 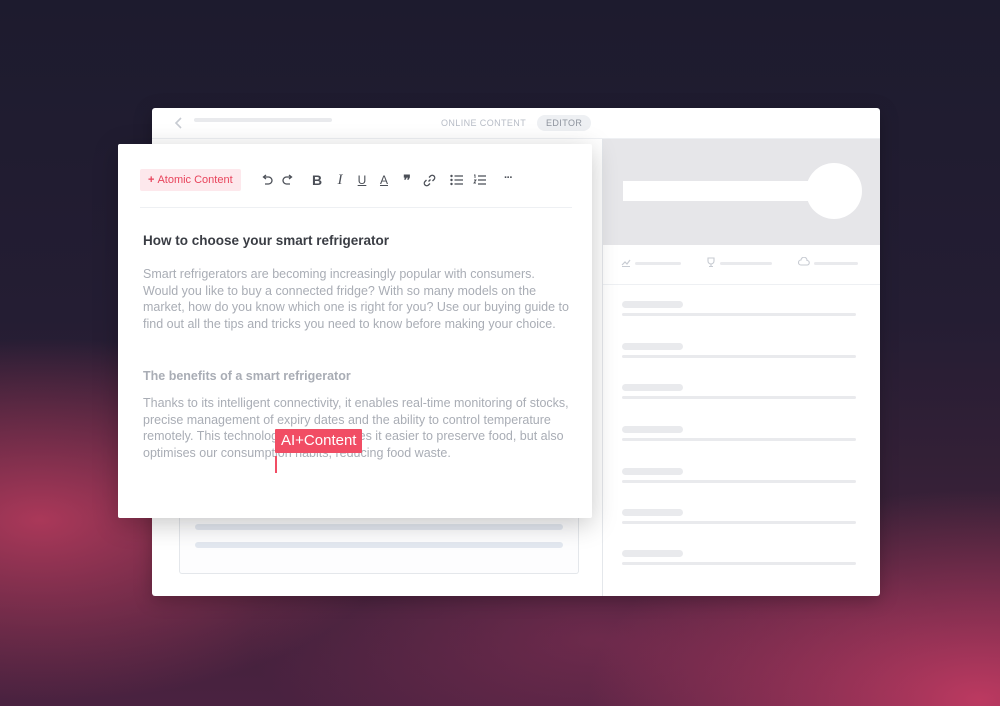 What do you see at coordinates (718, 191) in the screenshot?
I see `hero-bar-placeholder` at bounding box center [718, 191].